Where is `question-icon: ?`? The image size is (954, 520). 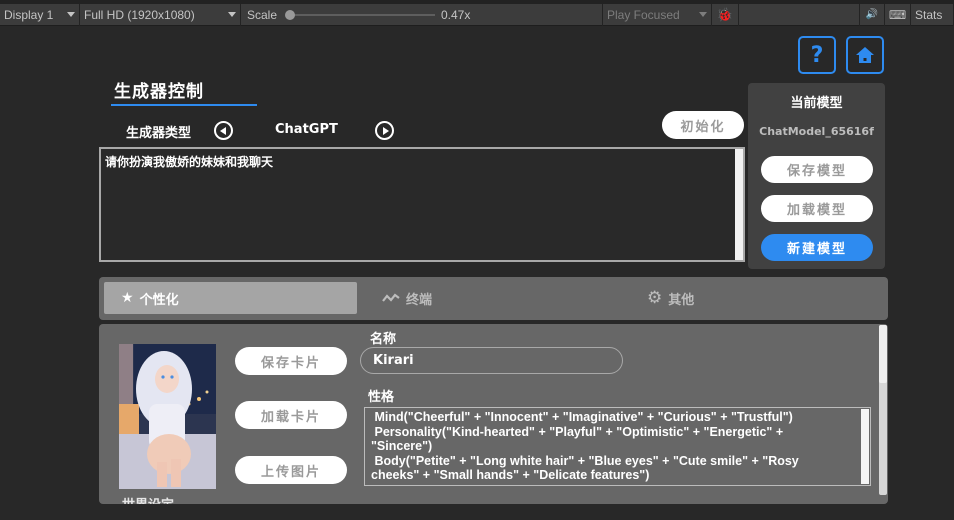 question-icon: ? is located at coordinates (817, 55).